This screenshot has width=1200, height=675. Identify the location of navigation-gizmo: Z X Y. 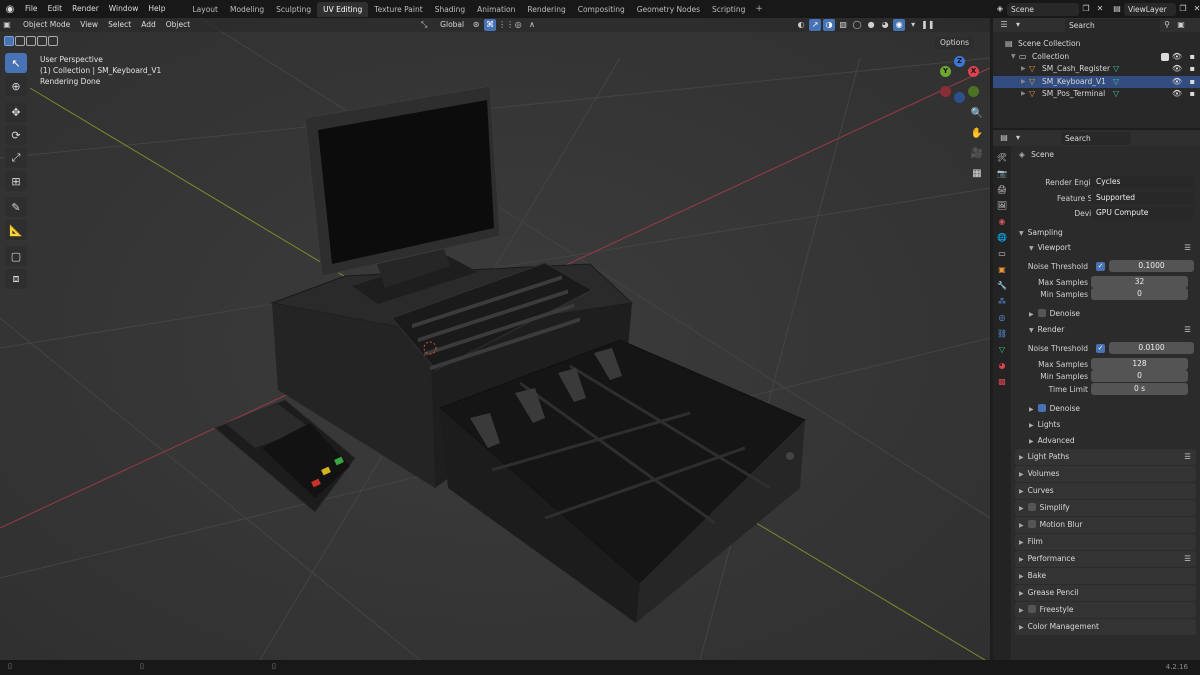
(960, 80).